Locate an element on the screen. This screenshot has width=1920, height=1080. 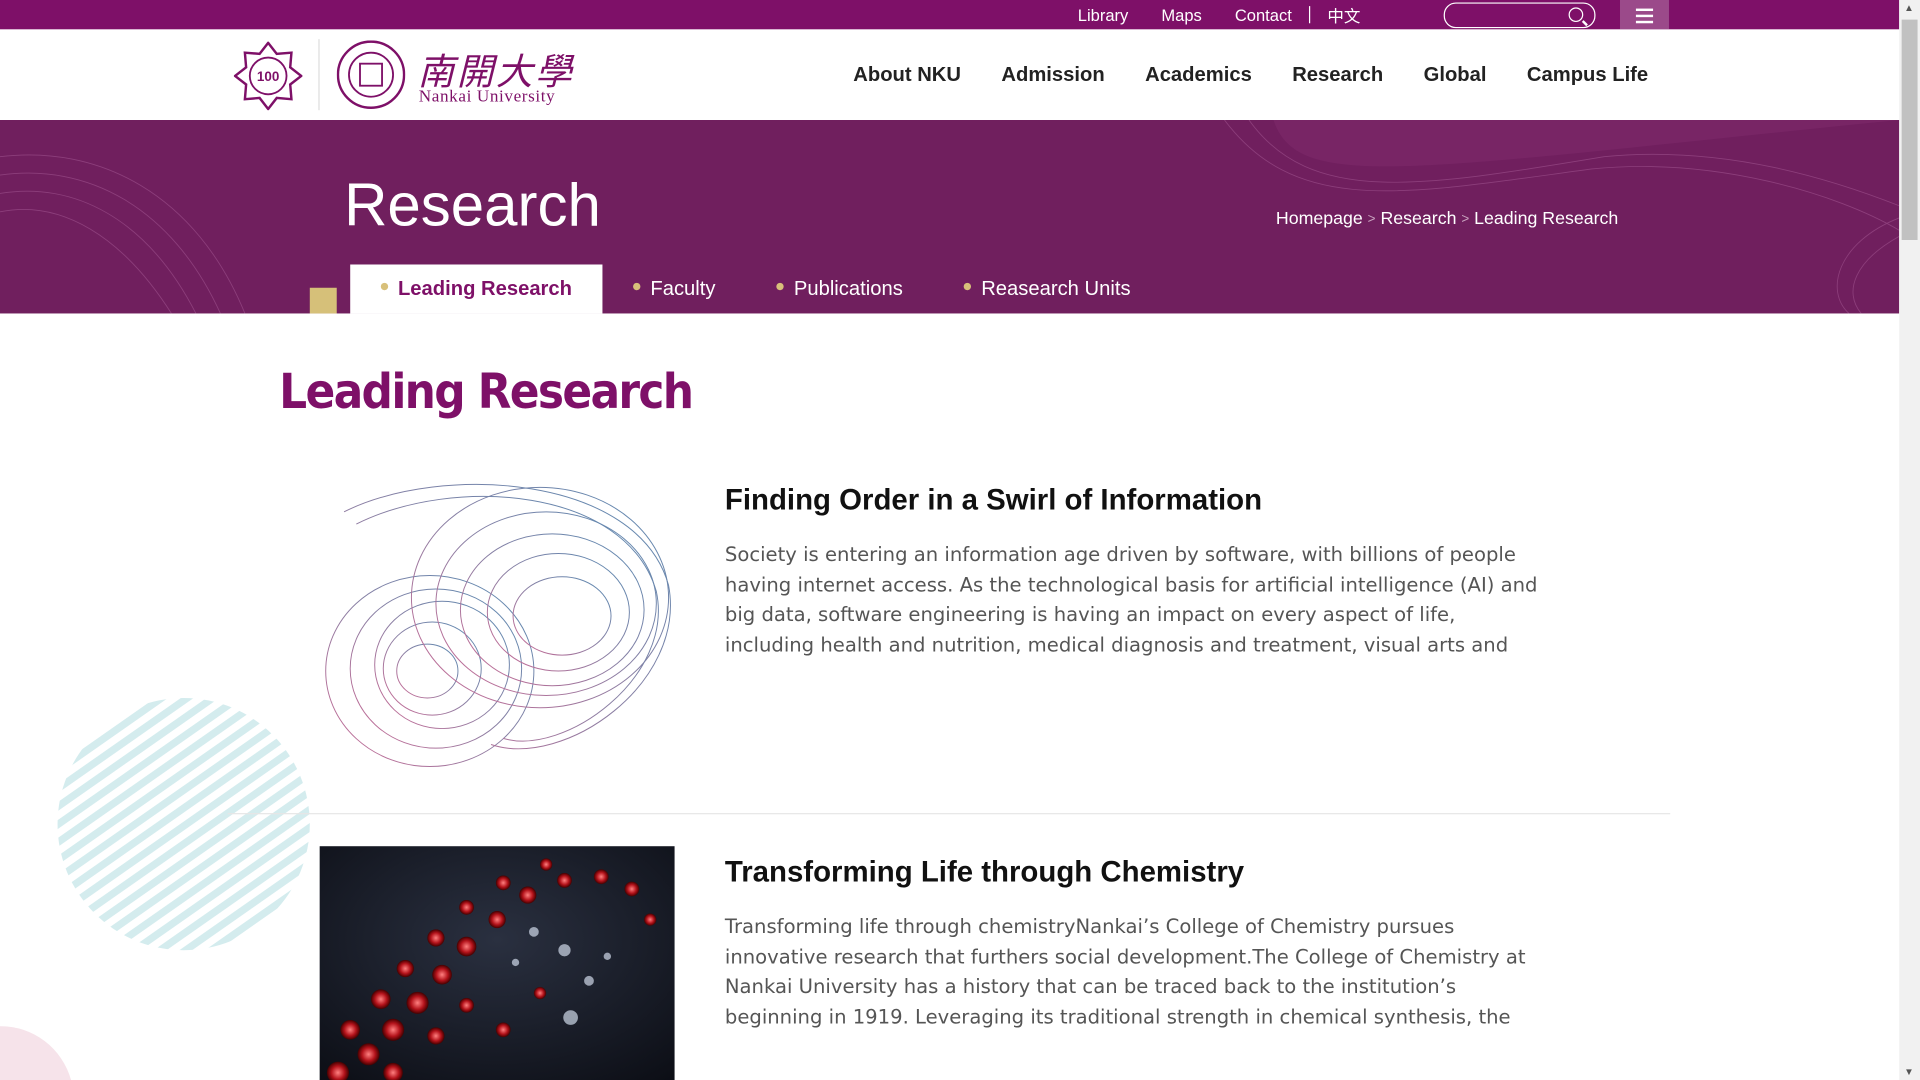
section-heading: Leading Research is located at coordinates (486, 392).